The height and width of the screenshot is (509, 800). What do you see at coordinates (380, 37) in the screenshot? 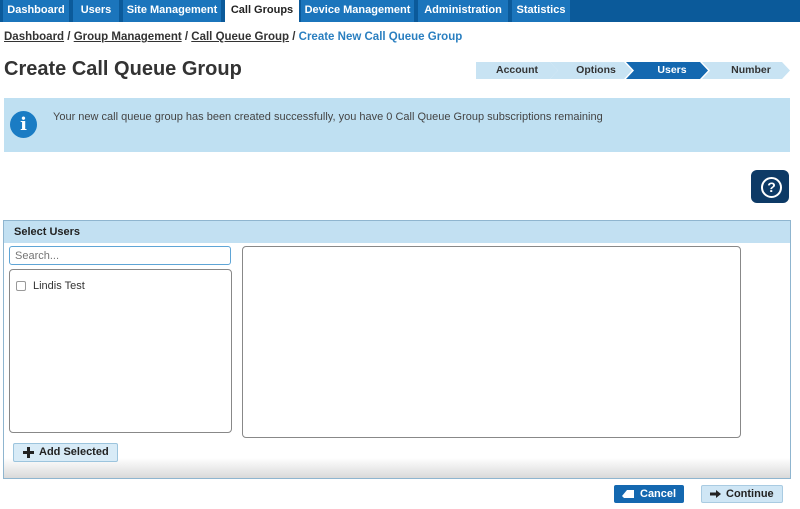
I see `breadcrumb-current: Create New Call Queue Group` at bounding box center [380, 37].